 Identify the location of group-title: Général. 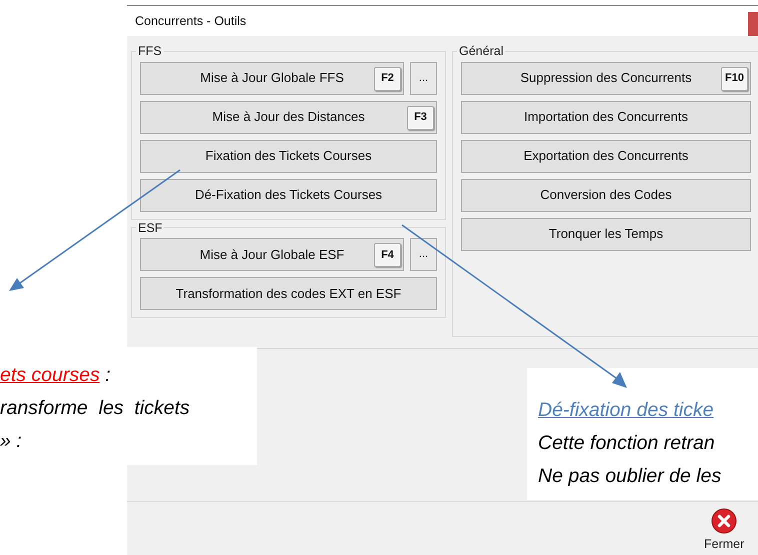
(481, 51).